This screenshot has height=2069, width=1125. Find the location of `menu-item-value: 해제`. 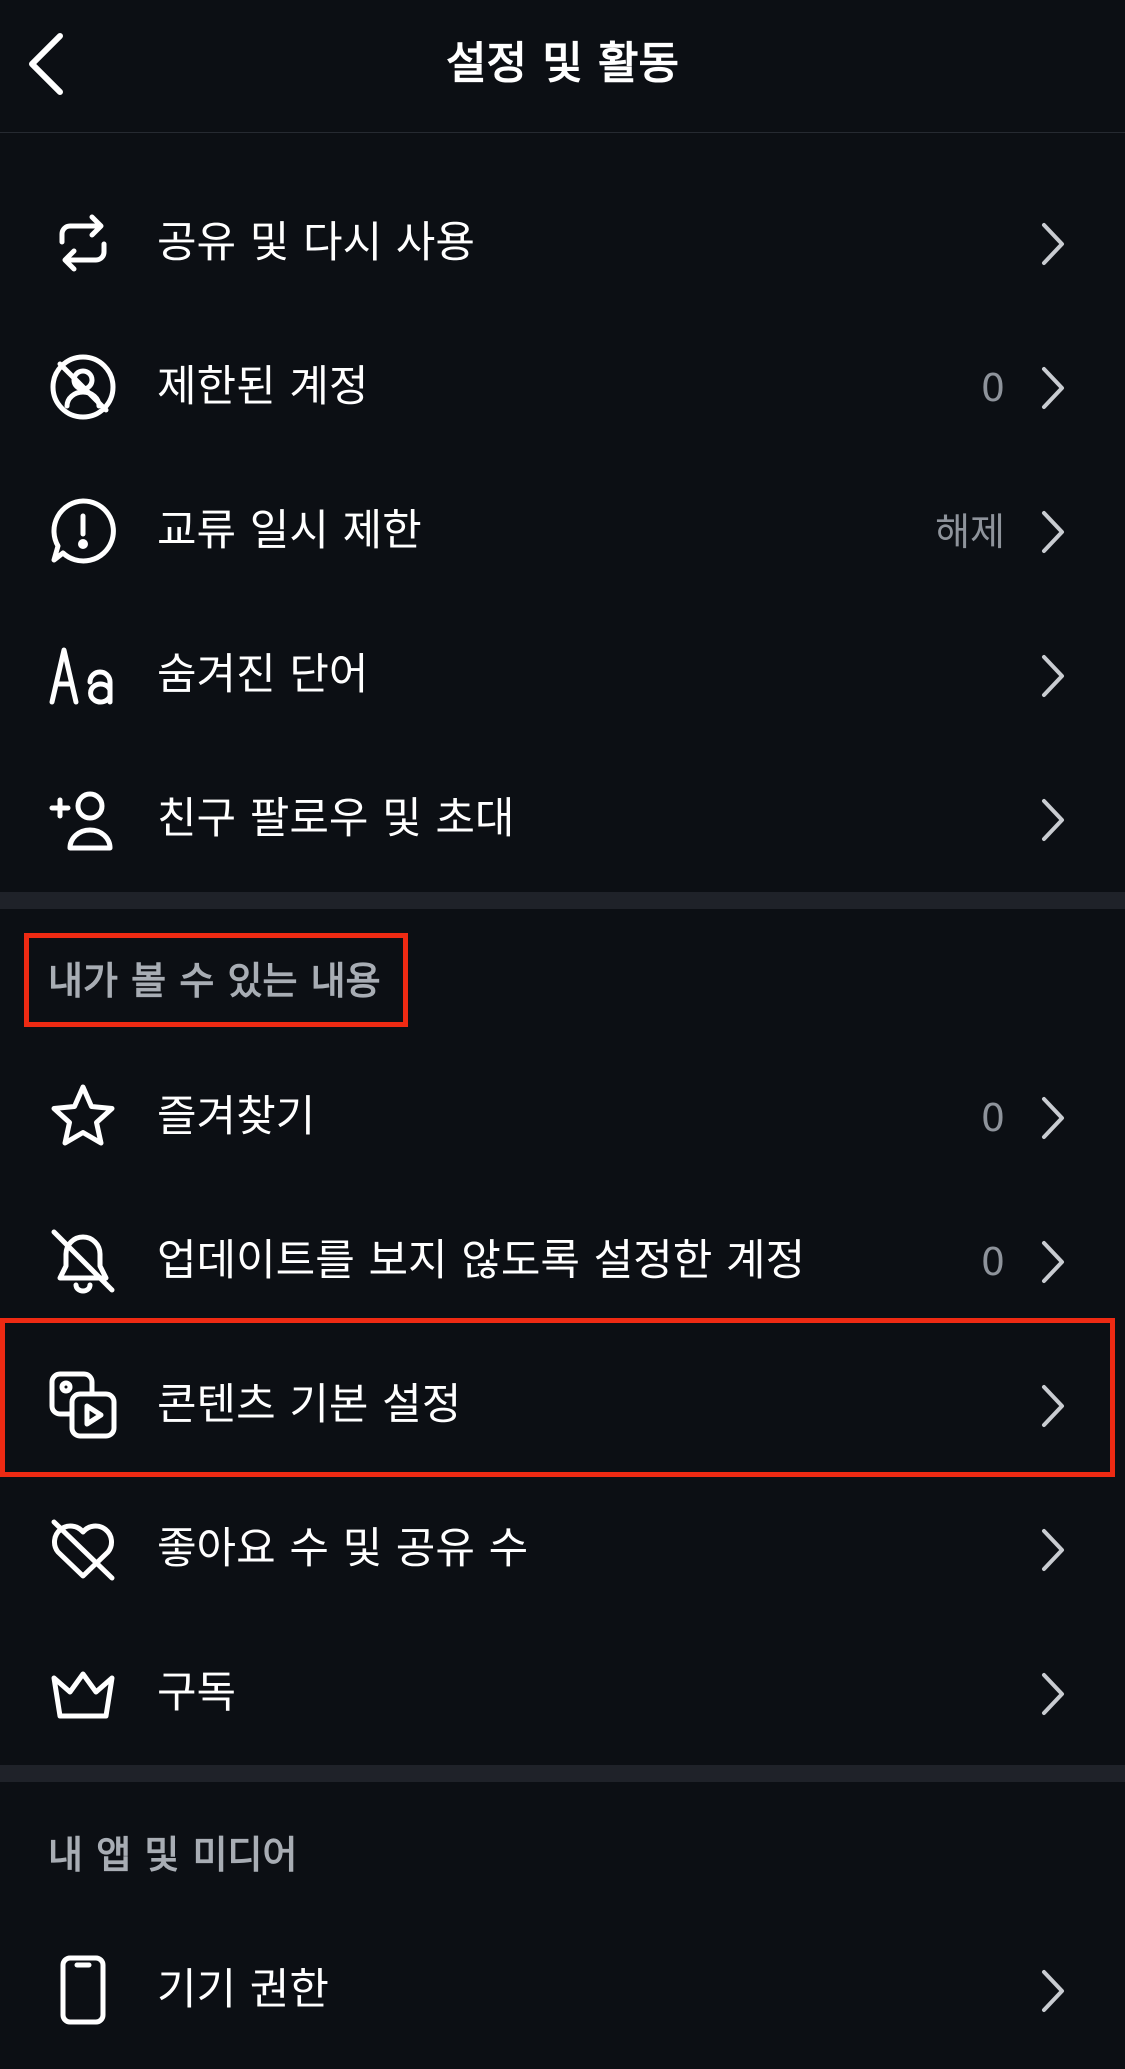

menu-item-value: 해제 is located at coordinates (970, 532).